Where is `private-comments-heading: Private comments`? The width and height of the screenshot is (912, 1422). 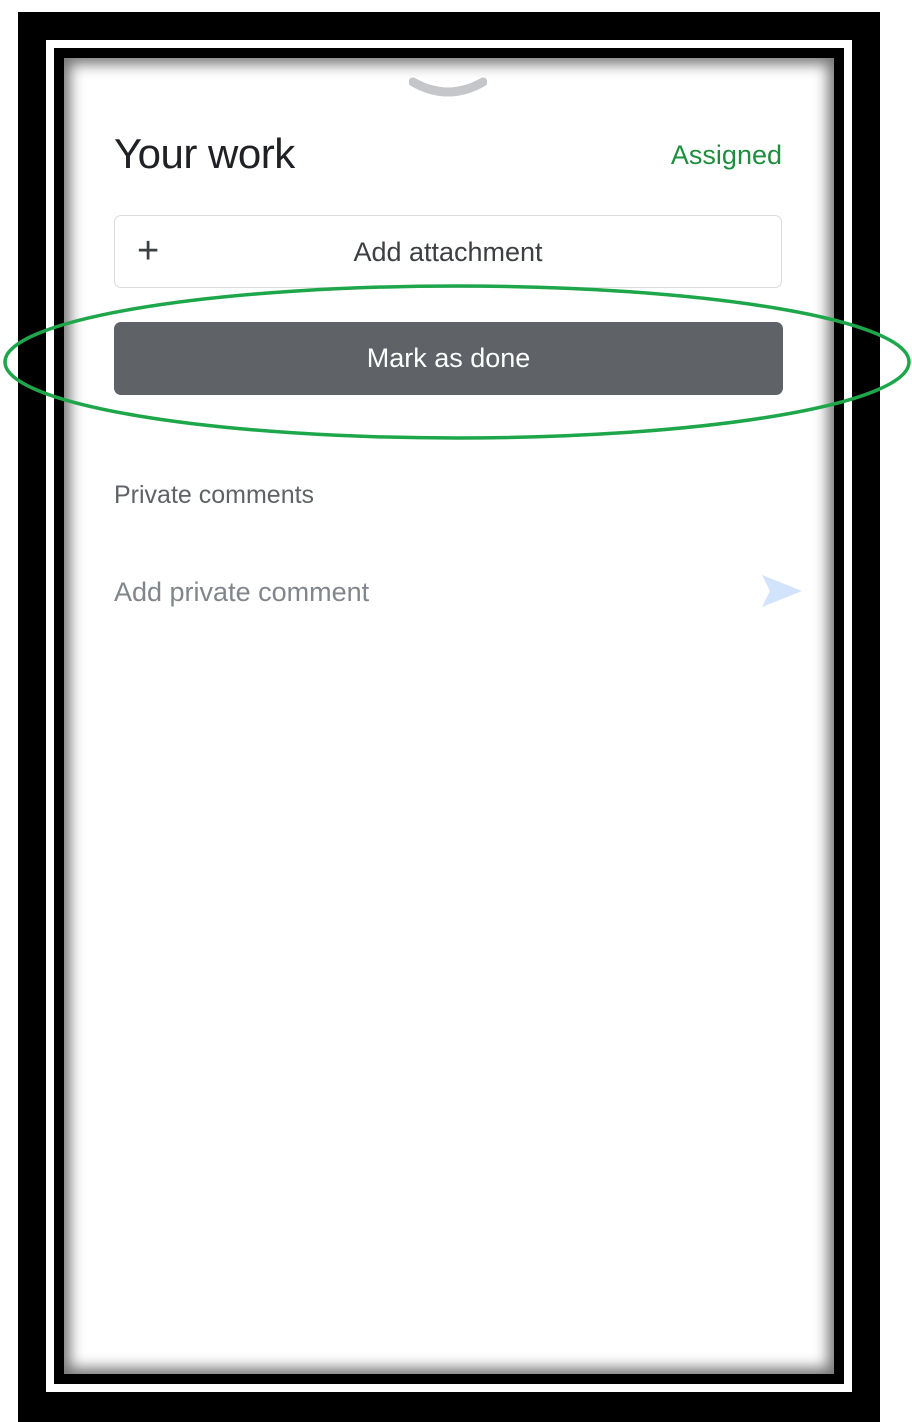 private-comments-heading: Private comments is located at coordinates (214, 495).